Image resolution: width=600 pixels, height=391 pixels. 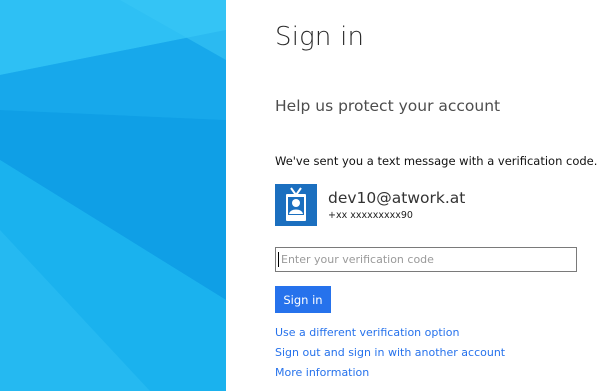 I want to click on id-badge-icon, so click(x=296, y=205).